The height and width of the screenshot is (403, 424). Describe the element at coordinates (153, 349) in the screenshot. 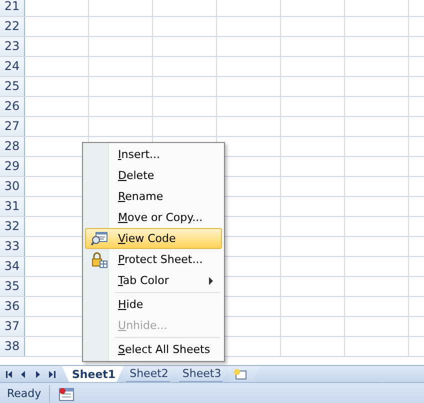

I see `menu-item: Select All Sheets` at that location.